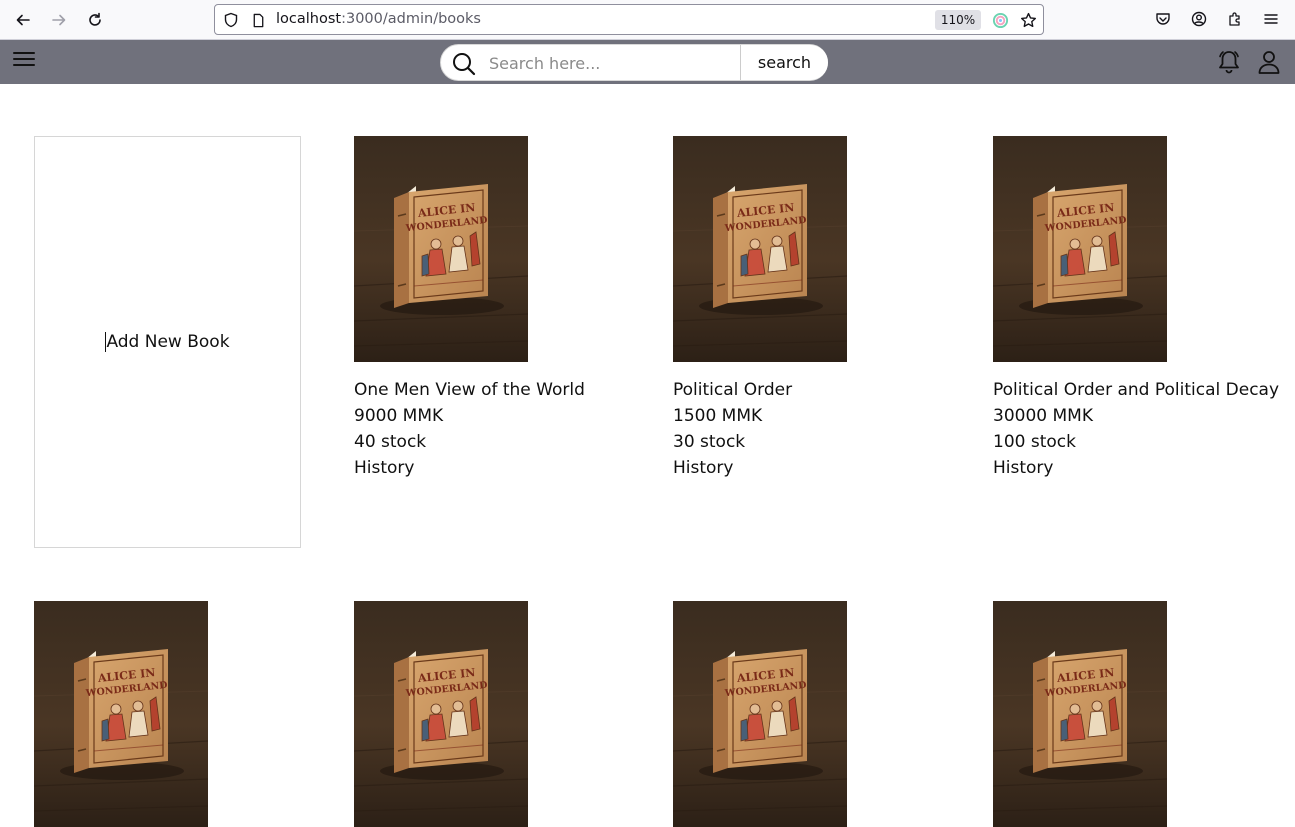 The image size is (1295, 827). I want to click on notification-bell-icon, so click(1229, 62).